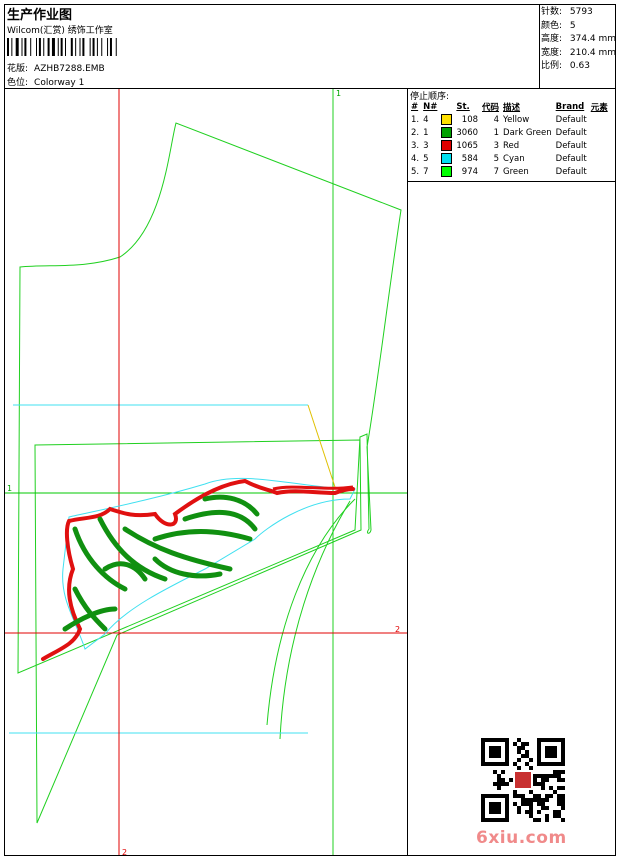  Describe the element at coordinates (18, 83) in the screenshot. I see `colorway-label: 色位:` at that location.